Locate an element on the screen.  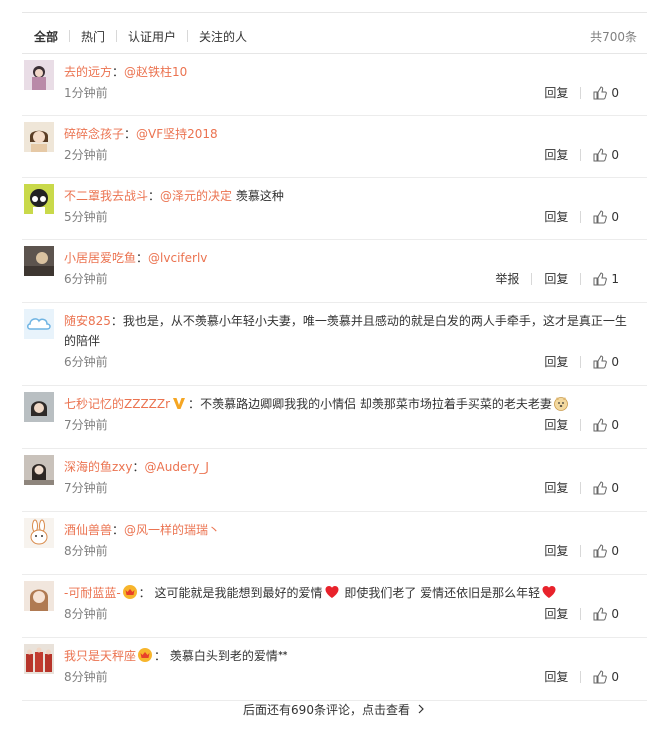
mention-link: @Audery_J is located at coordinates (177, 467).